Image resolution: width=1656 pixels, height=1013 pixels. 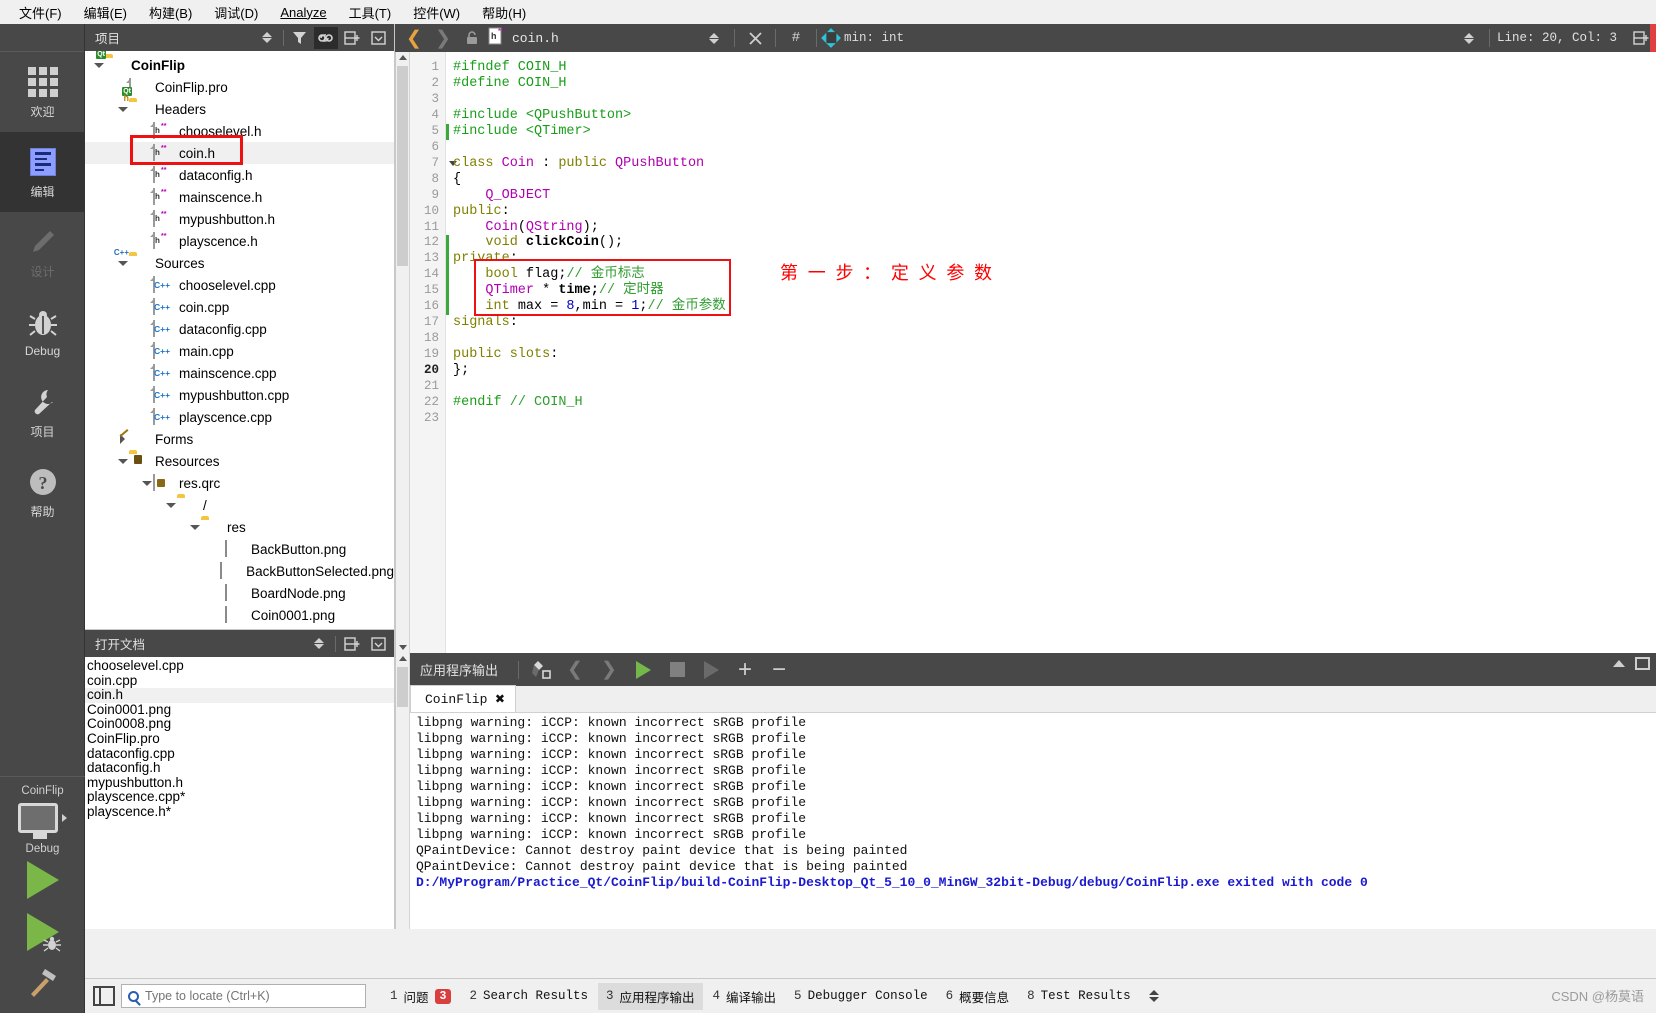 What do you see at coordinates (1557, 38) in the screenshot?
I see `line-col-indicator: Line: 20, Col: 3` at bounding box center [1557, 38].